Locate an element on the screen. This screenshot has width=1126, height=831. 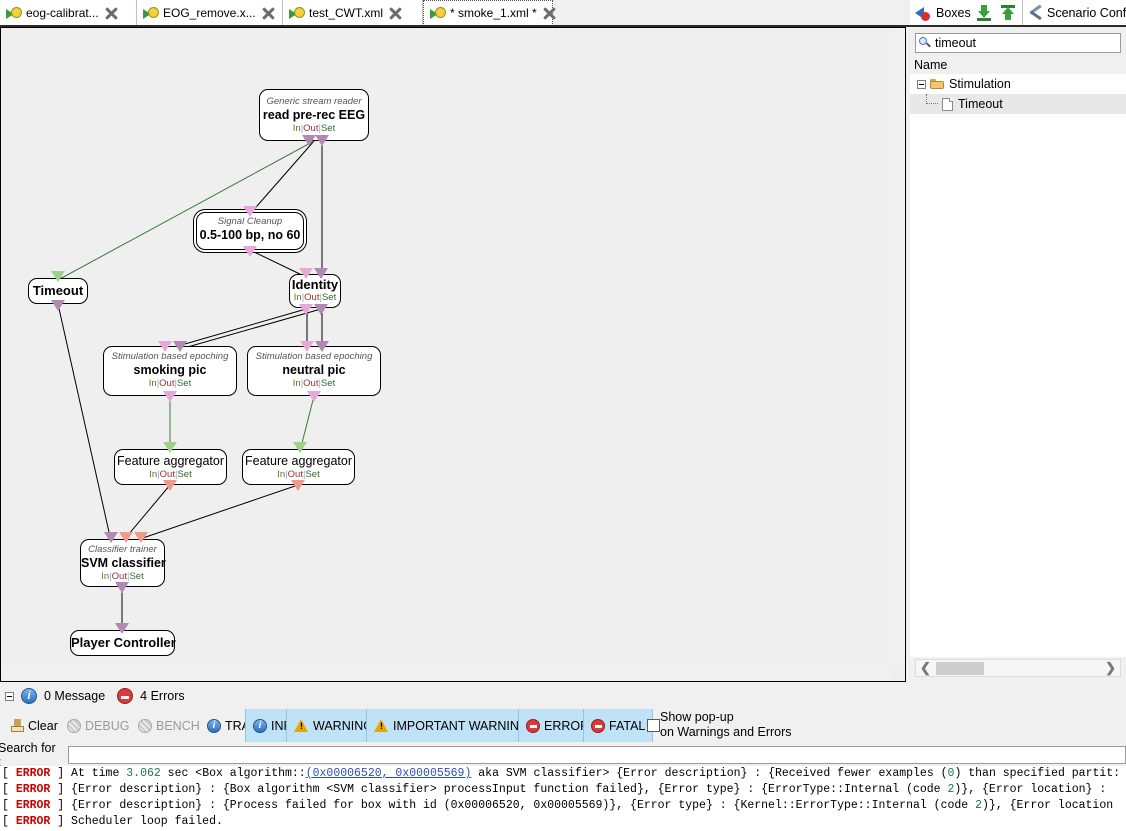
right-tab-underline is located at coordinates (1018, 26).